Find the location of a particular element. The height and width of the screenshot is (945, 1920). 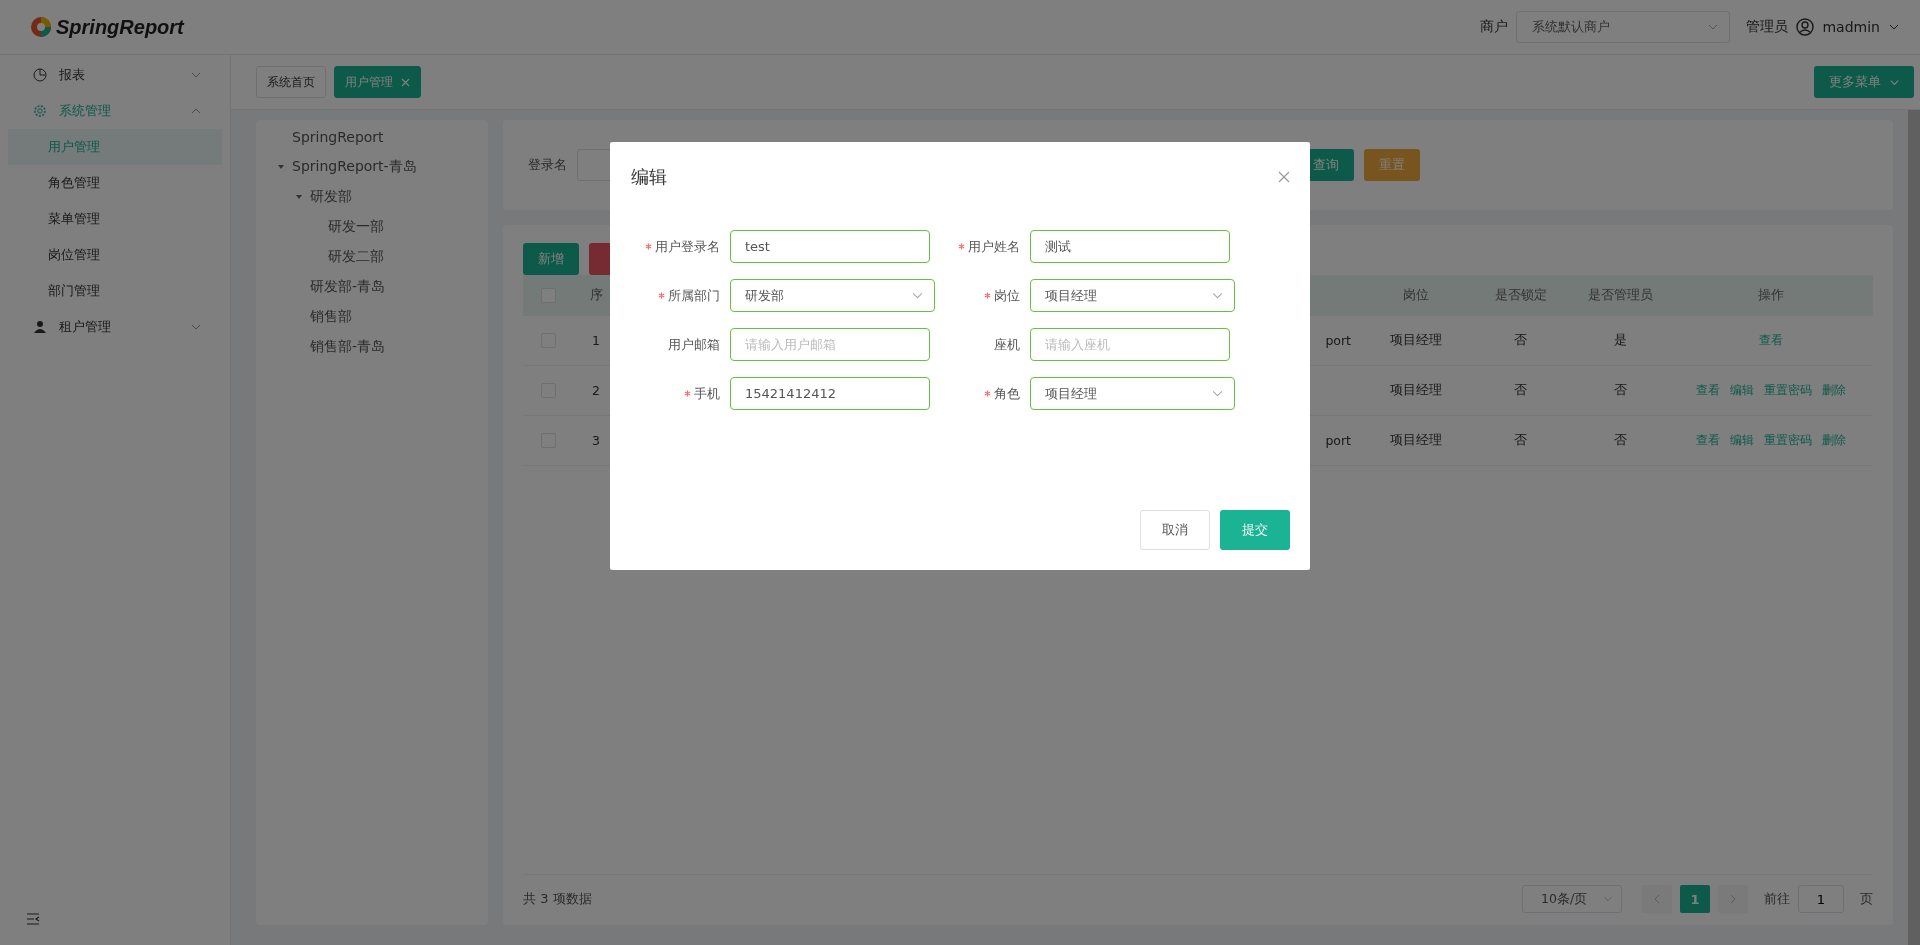

menu-group: 租户管理 is located at coordinates (115, 327).